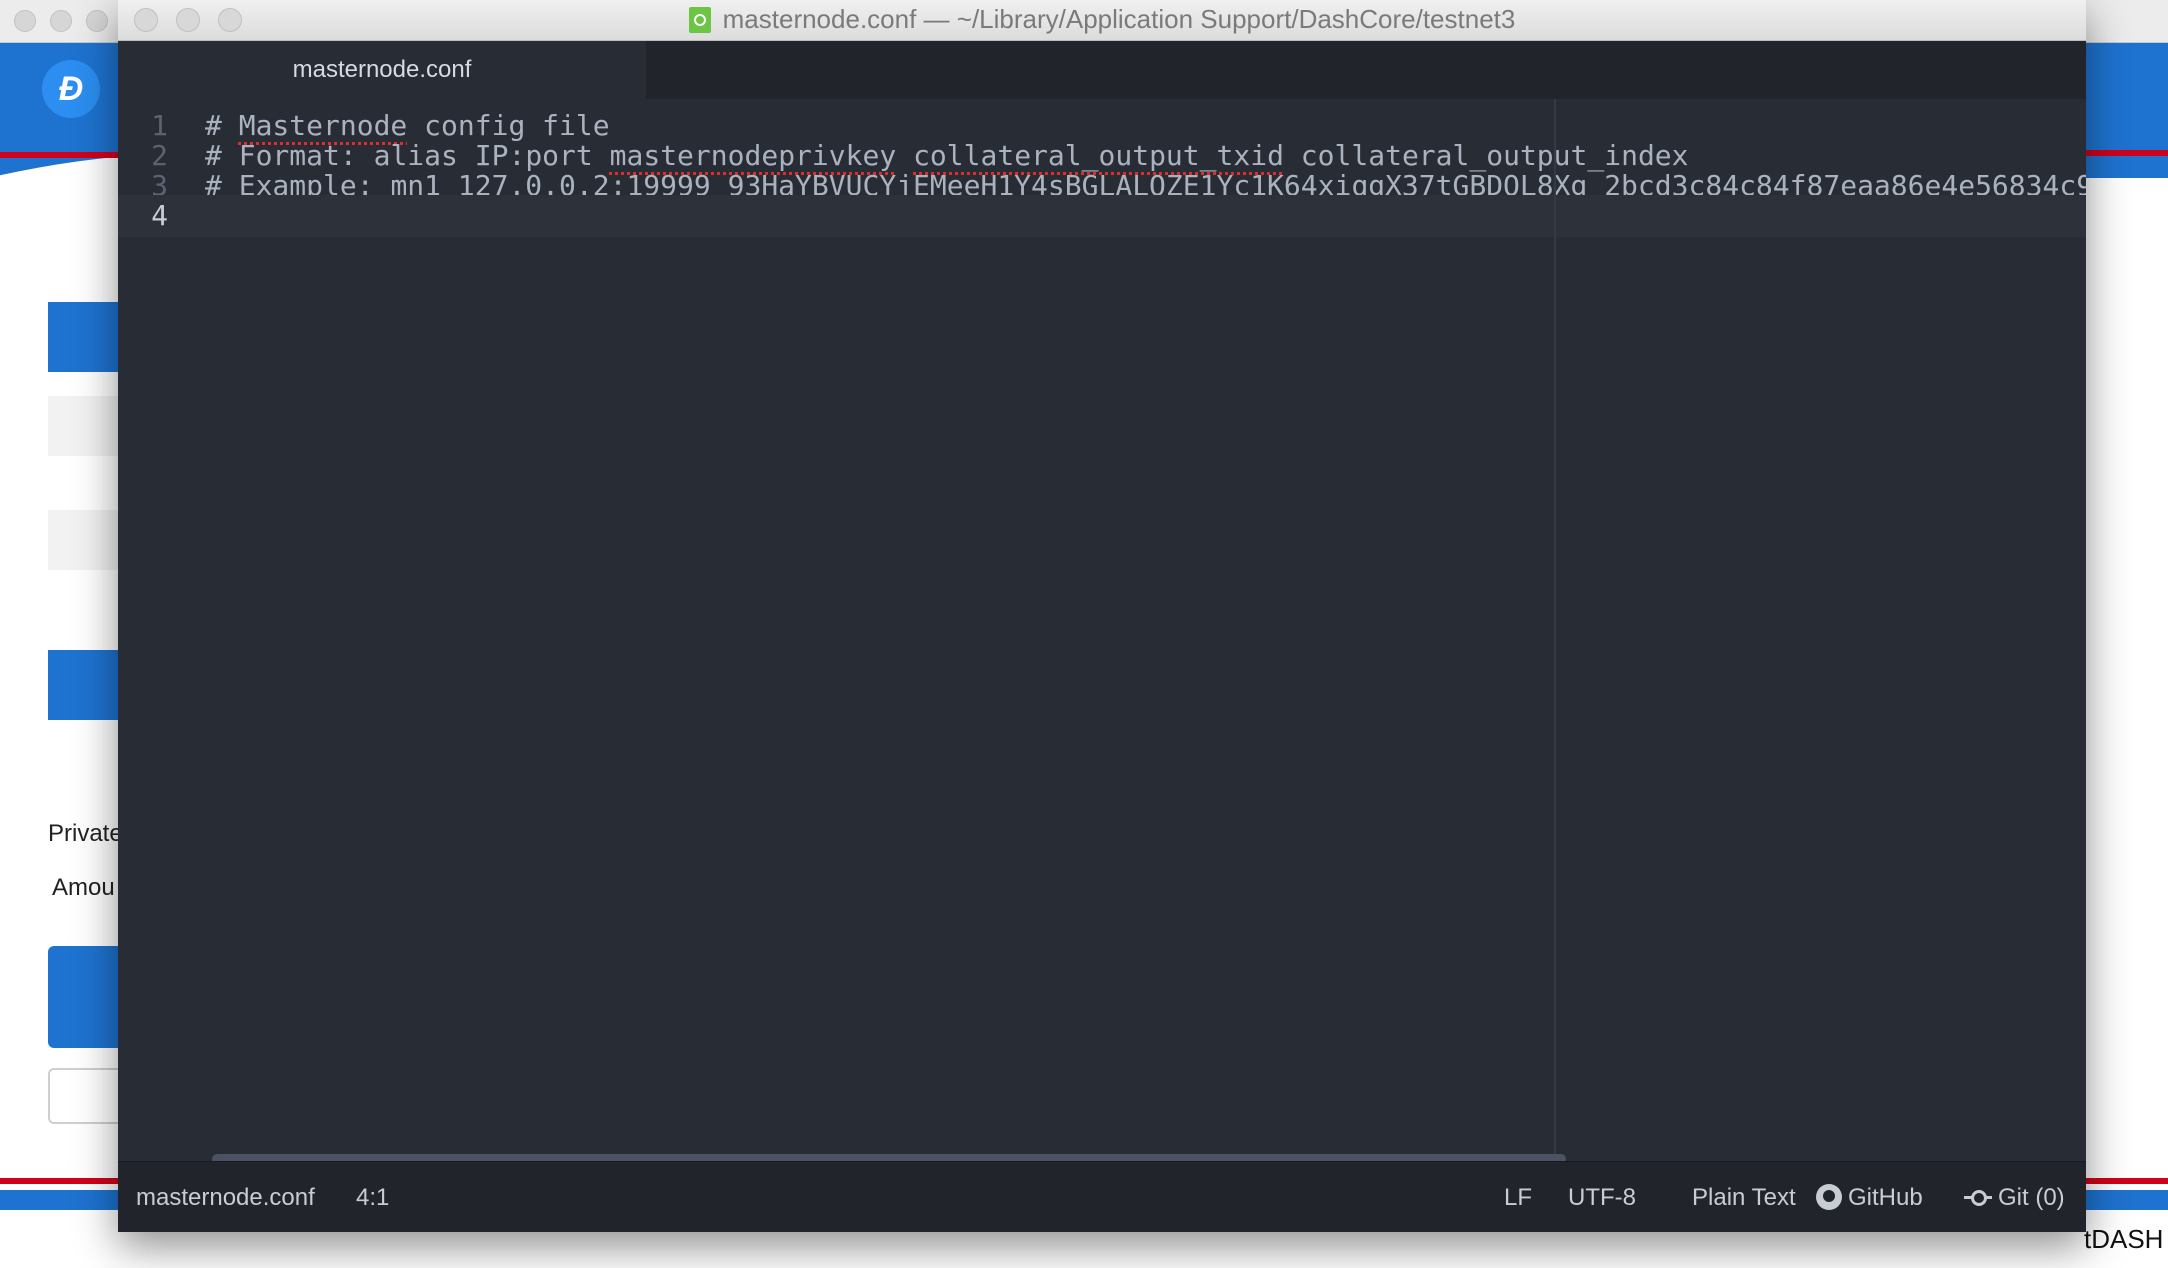 This screenshot has height=1268, width=2168. What do you see at coordinates (83, 887) in the screenshot?
I see `amount-label: Amou` at bounding box center [83, 887].